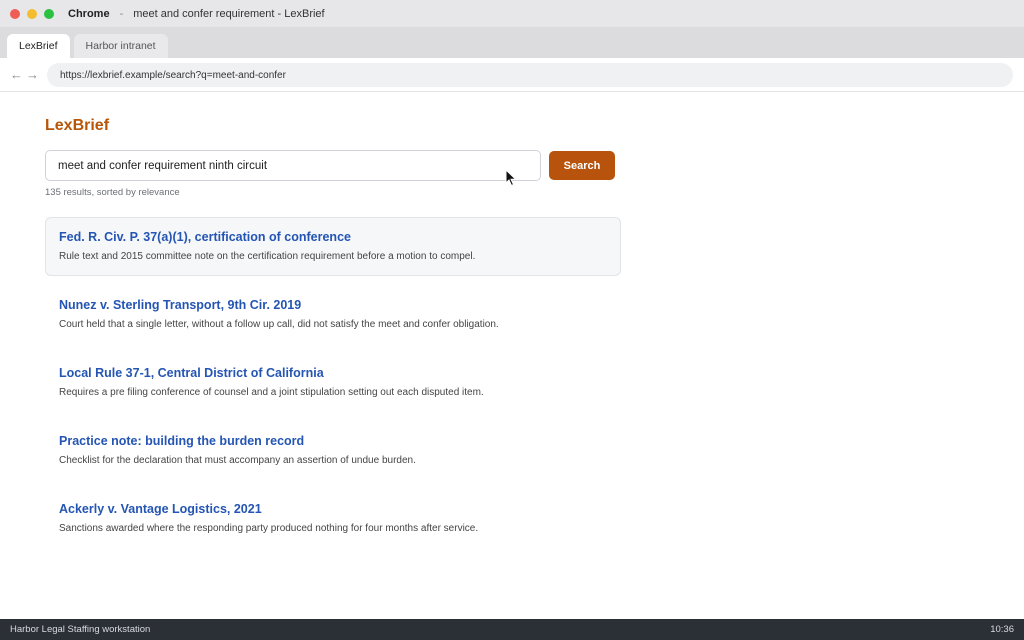  What do you see at coordinates (512, 629) in the screenshot?
I see `status-bar: Harbor Legal Staffing workstation 10:36` at bounding box center [512, 629].